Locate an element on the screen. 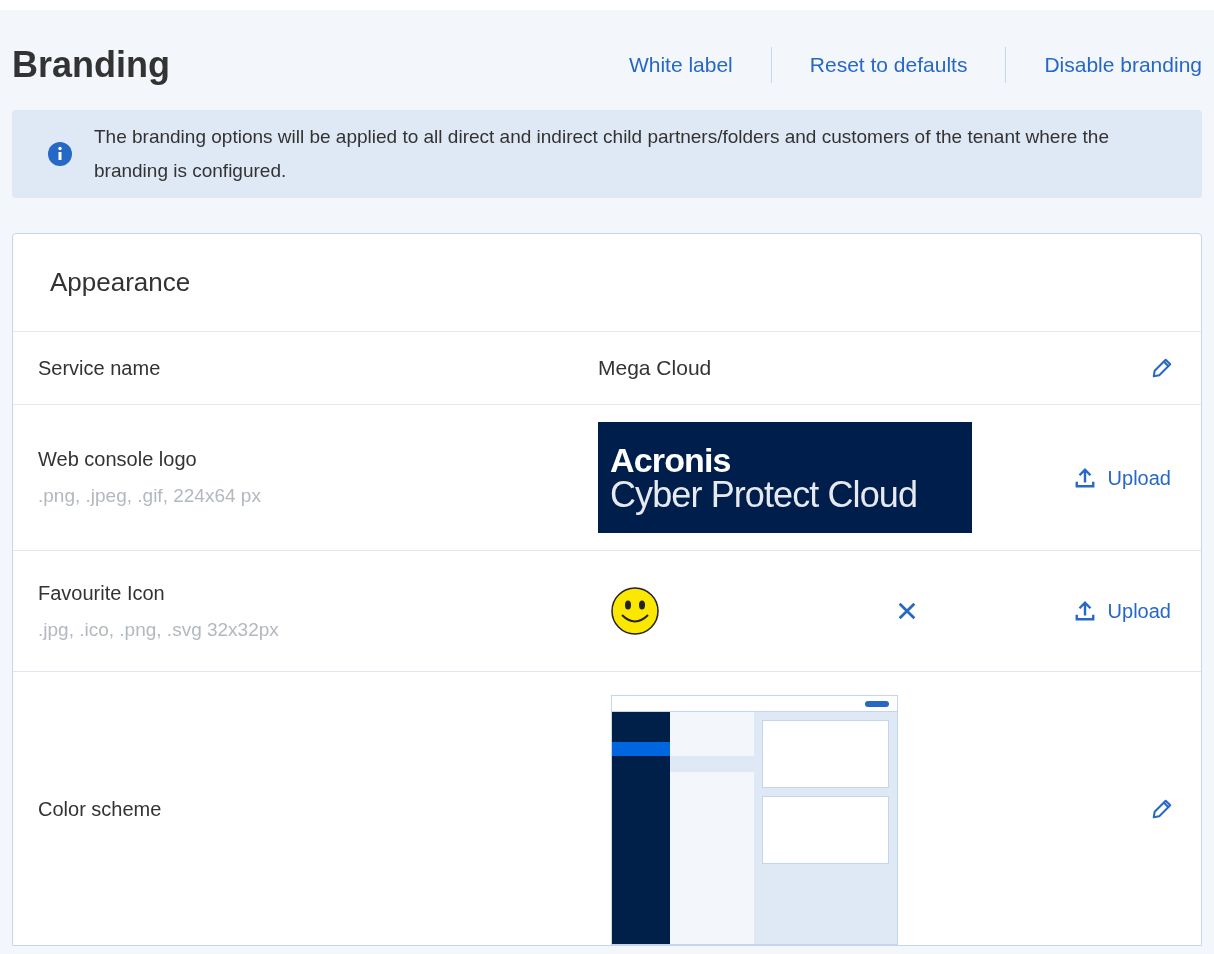  format-hint: .jpg, .ico, .png, .svg 32x32px is located at coordinates (159, 629).